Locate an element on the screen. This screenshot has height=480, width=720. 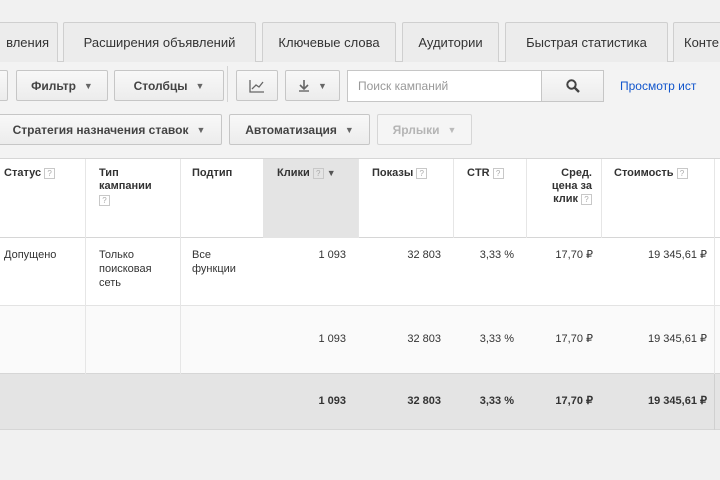
chart-toggle-button is located at coordinates (257, 85).